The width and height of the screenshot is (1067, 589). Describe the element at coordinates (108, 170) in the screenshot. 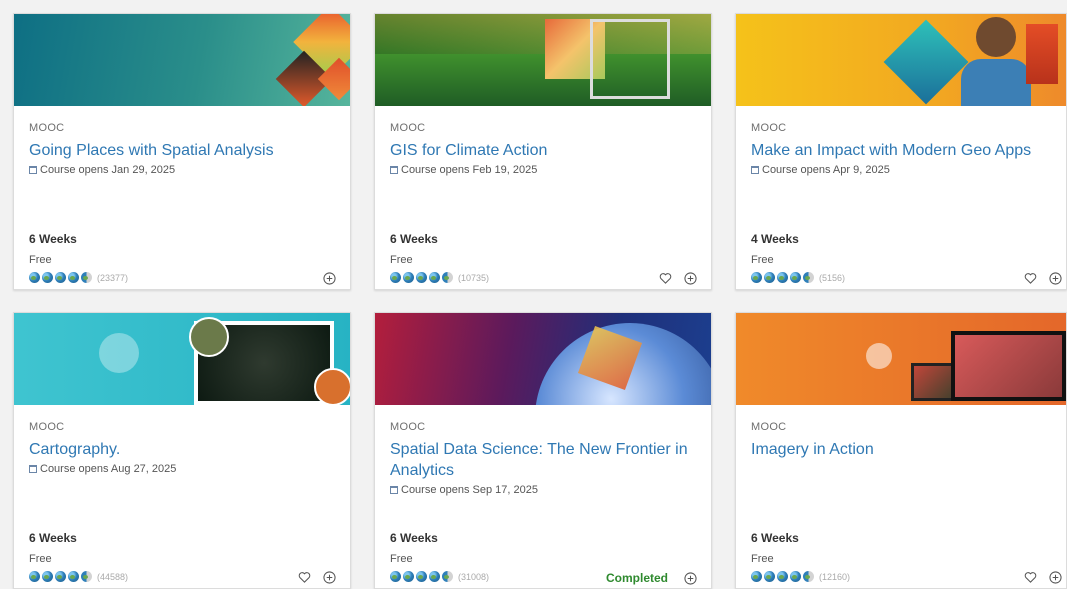

I see `course-open-date-text: Course opens Jan 29, 2025` at that location.